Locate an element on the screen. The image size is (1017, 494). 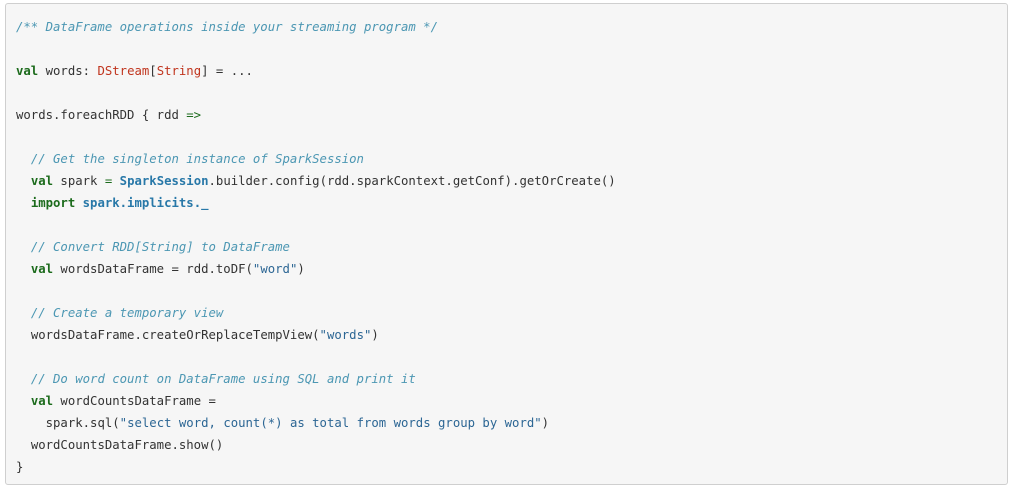
string-literal: "word" is located at coordinates (275, 269).